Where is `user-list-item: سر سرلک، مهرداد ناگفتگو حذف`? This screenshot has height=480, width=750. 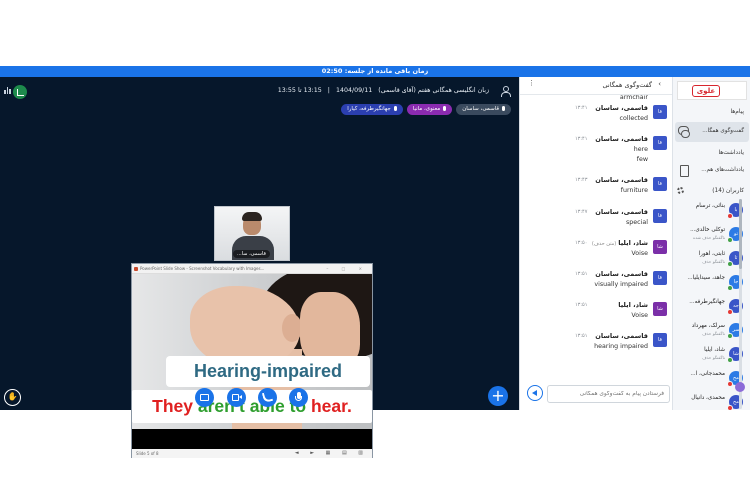
user-list-item: سر سرلک، مهرداد ناگفتگو حذف is located at coordinates (712, 332).